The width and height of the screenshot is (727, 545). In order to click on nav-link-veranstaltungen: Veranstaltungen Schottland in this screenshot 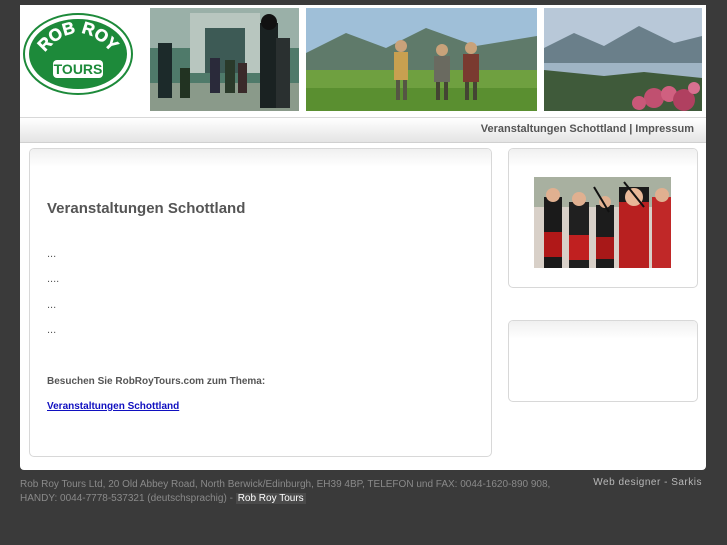, I will do `click(553, 129)`.